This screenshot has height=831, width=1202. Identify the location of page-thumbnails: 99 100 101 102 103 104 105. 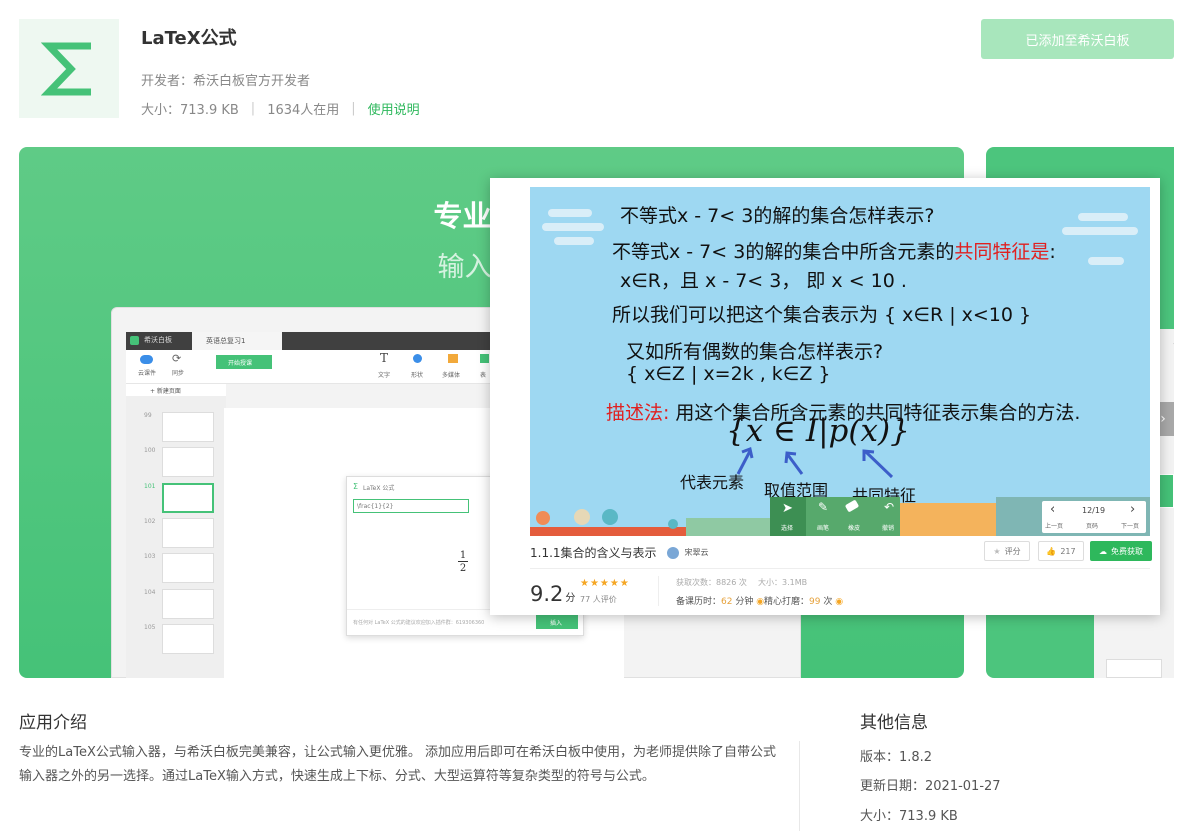
(176, 537).